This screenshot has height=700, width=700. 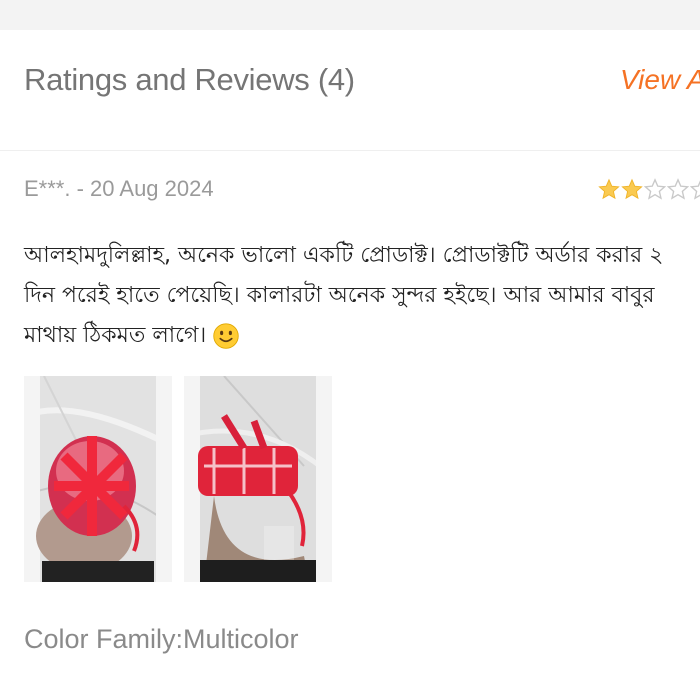 I want to click on reviewer-name-date: E***. - 20 Aug 2024, so click(x=119, y=188).